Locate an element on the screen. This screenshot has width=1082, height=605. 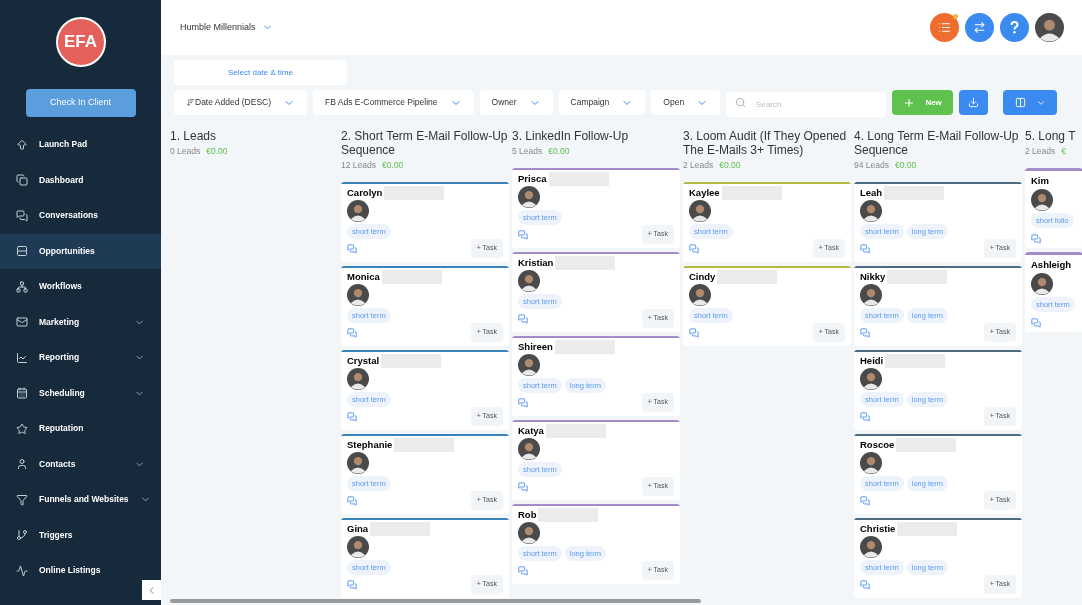
search-icon is located at coordinates (741, 102).